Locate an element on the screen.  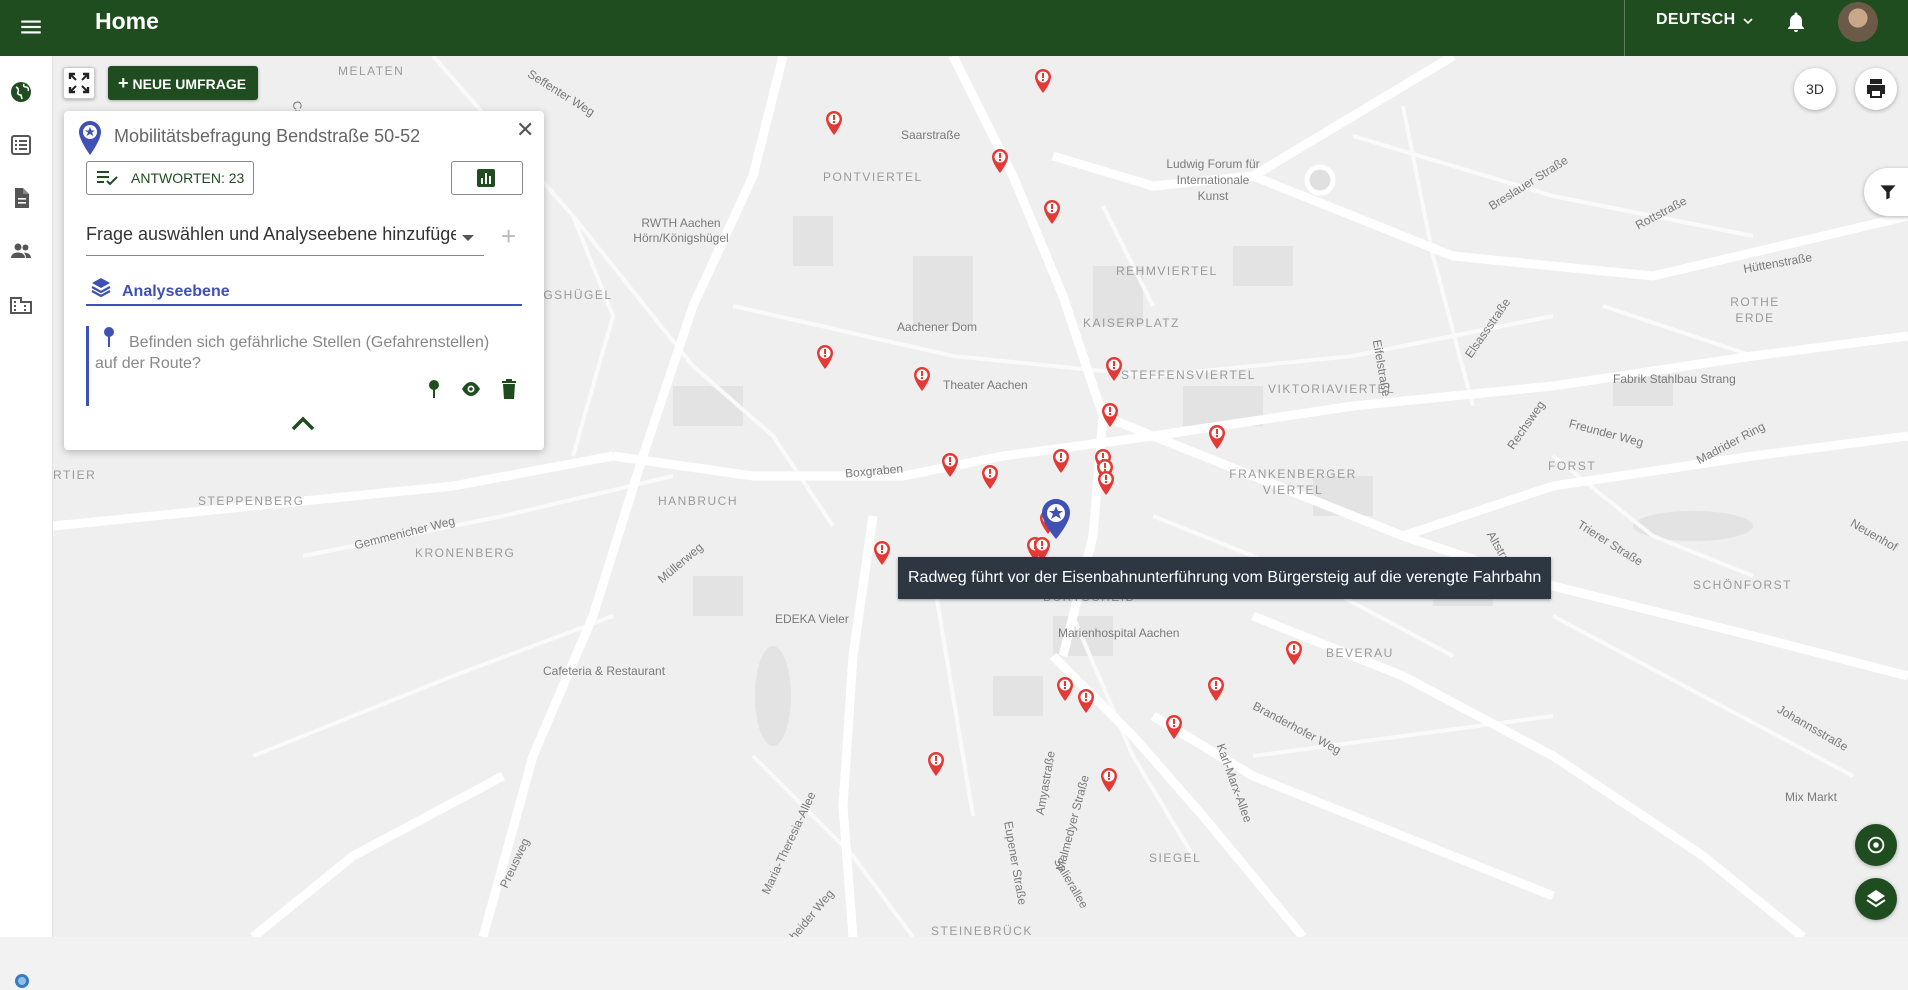
map-label: SIEGEL is located at coordinates (1175, 858).